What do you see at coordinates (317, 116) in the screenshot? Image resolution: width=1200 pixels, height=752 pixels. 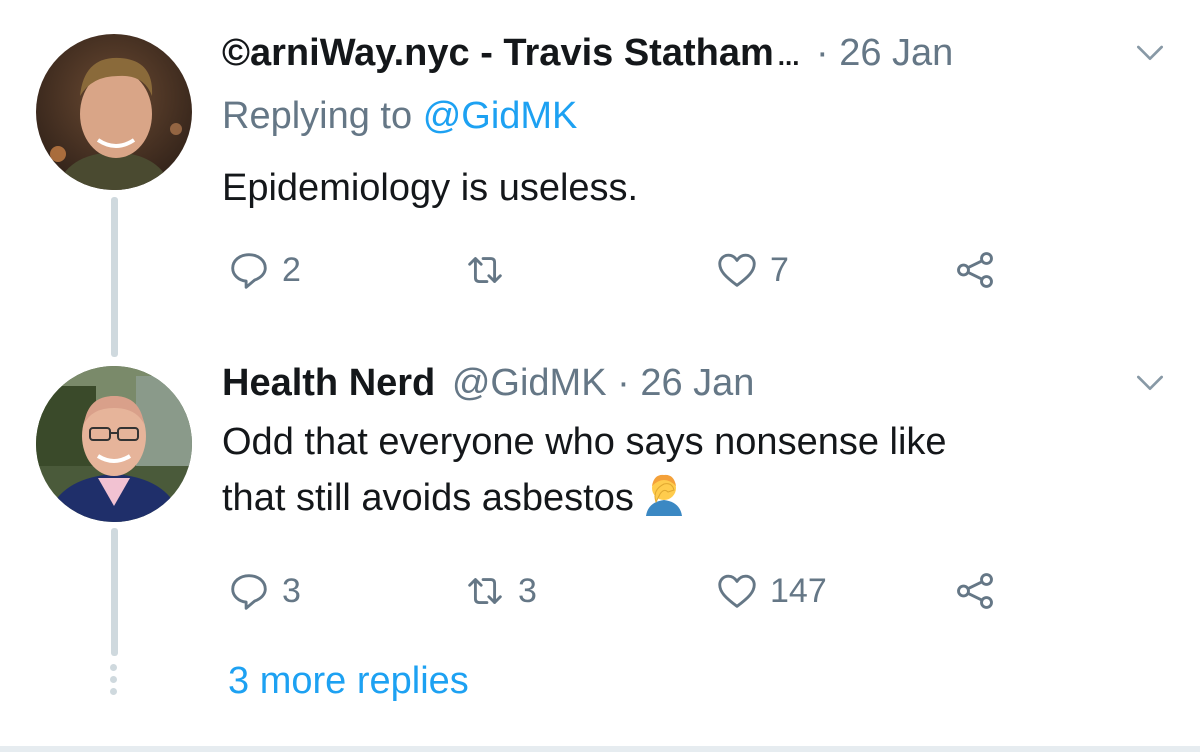 I see `replying-label: Replying to` at bounding box center [317, 116].